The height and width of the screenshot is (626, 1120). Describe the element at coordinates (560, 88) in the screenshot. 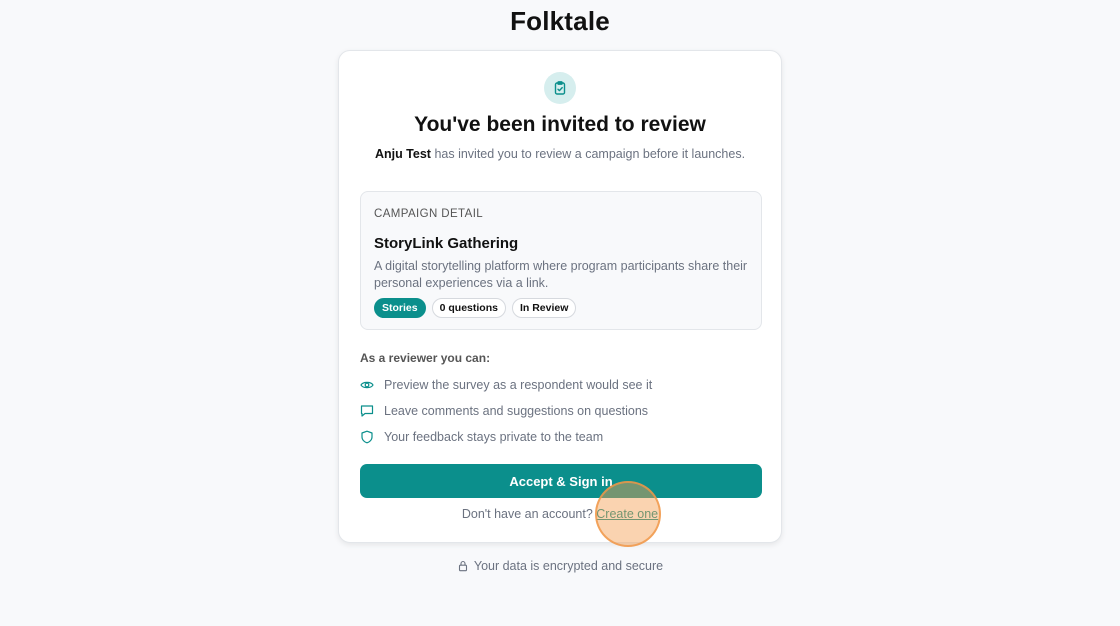

I see `clipboard-check-icon` at that location.